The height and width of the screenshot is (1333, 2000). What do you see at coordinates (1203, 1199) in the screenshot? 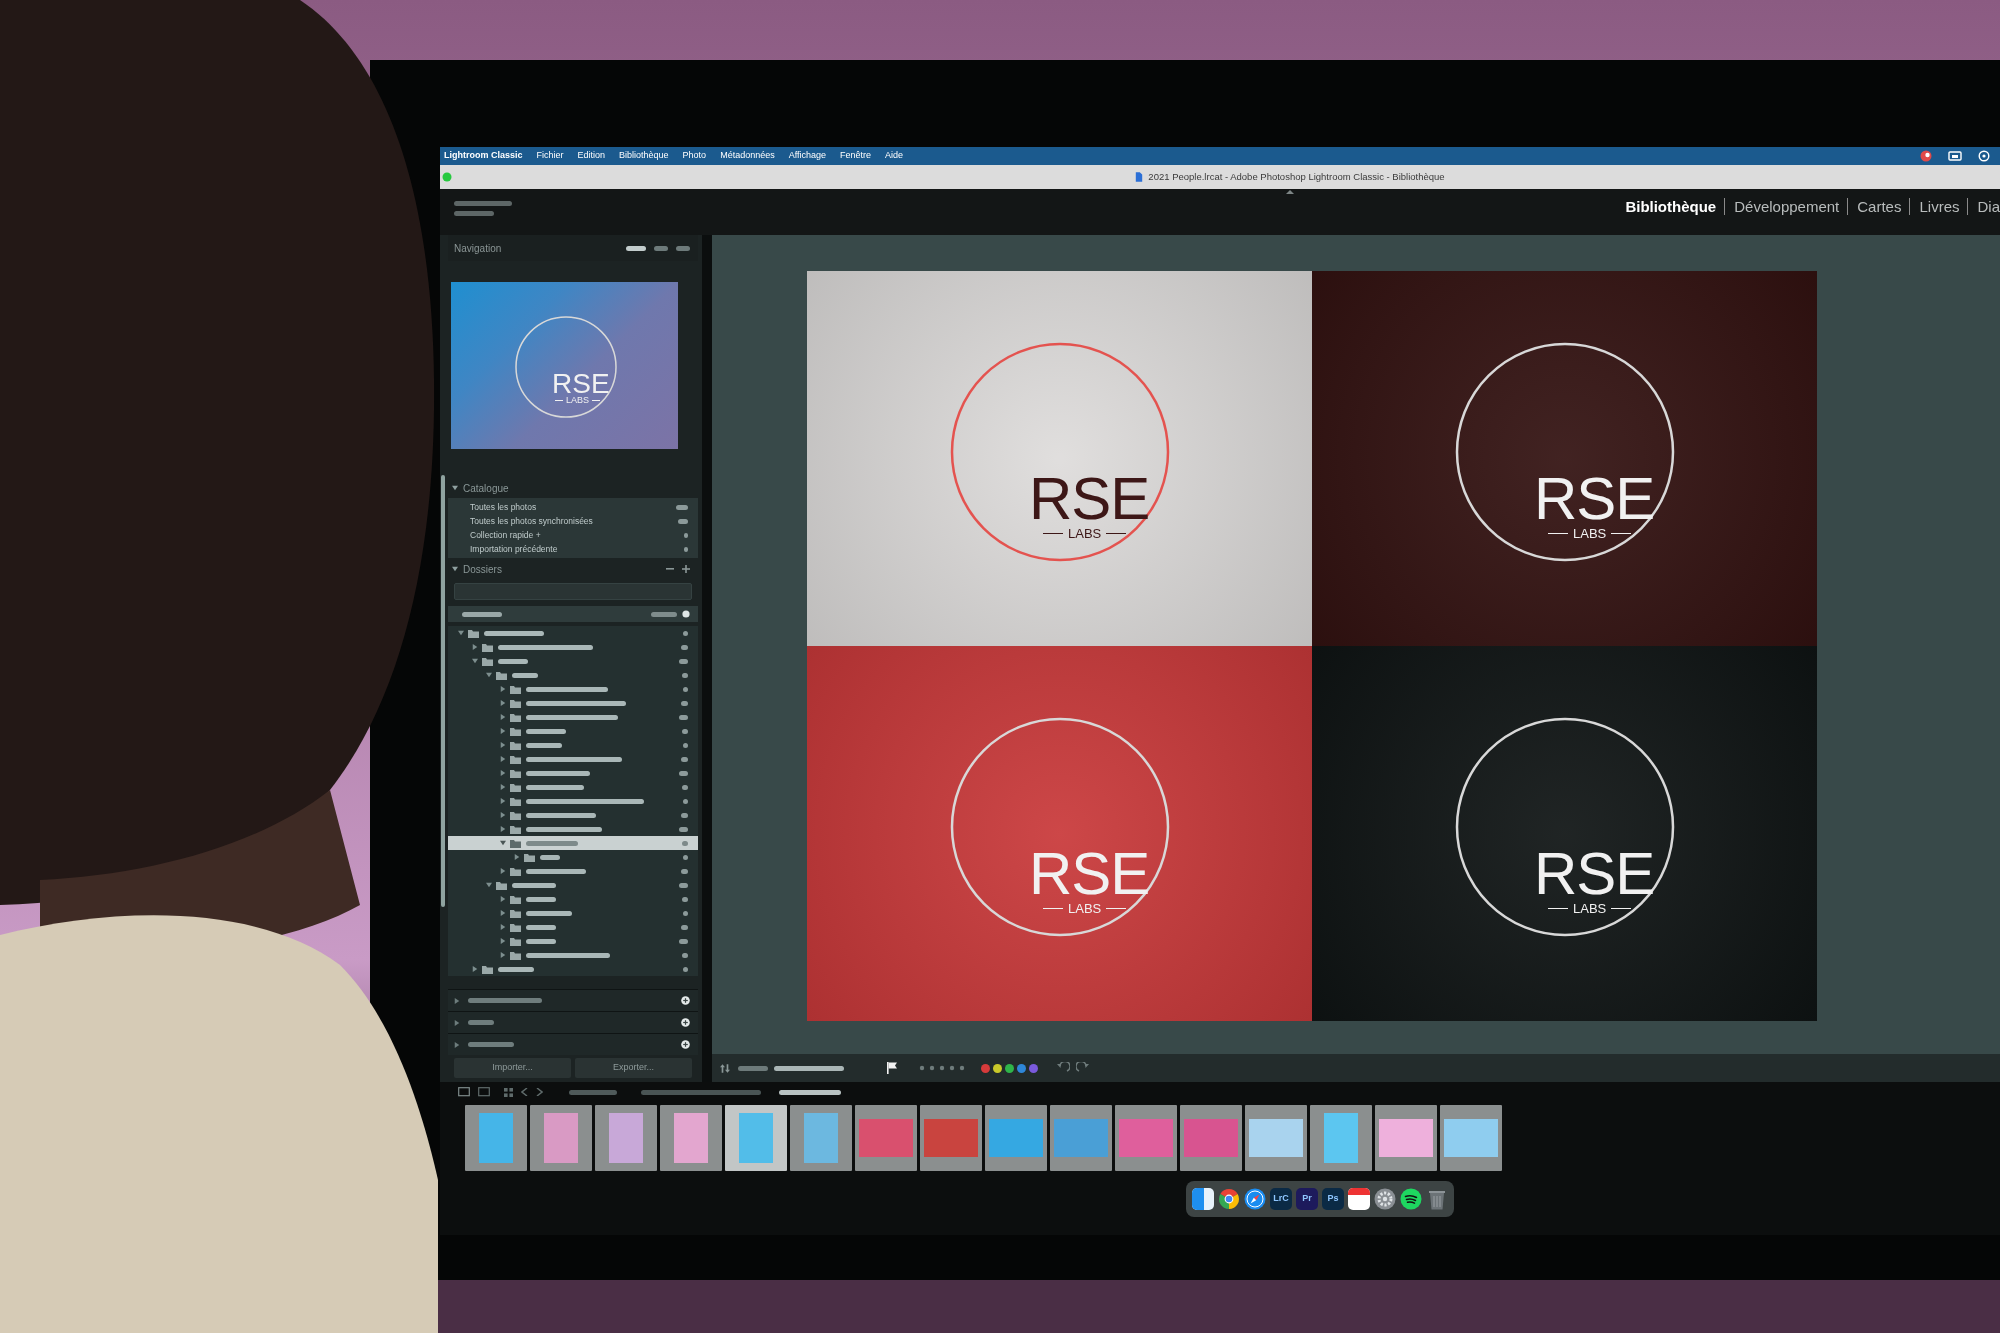
I see `split-square-icon` at bounding box center [1203, 1199].